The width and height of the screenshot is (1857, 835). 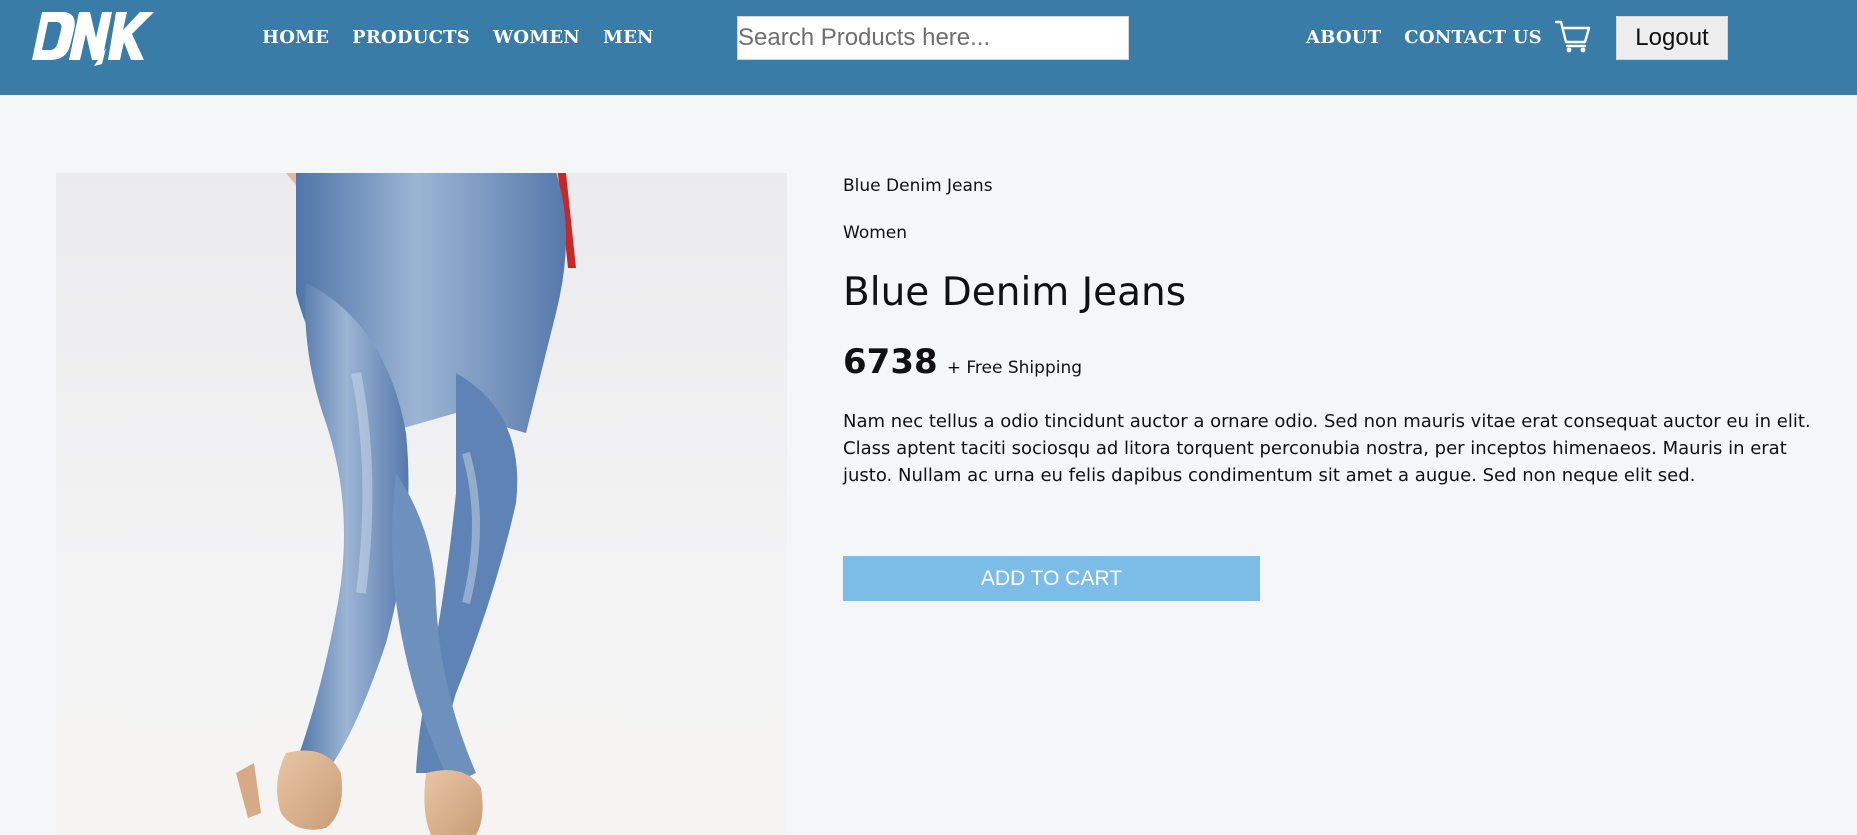 I want to click on product-title: Blue Denim Jeans, so click(x=1015, y=292).